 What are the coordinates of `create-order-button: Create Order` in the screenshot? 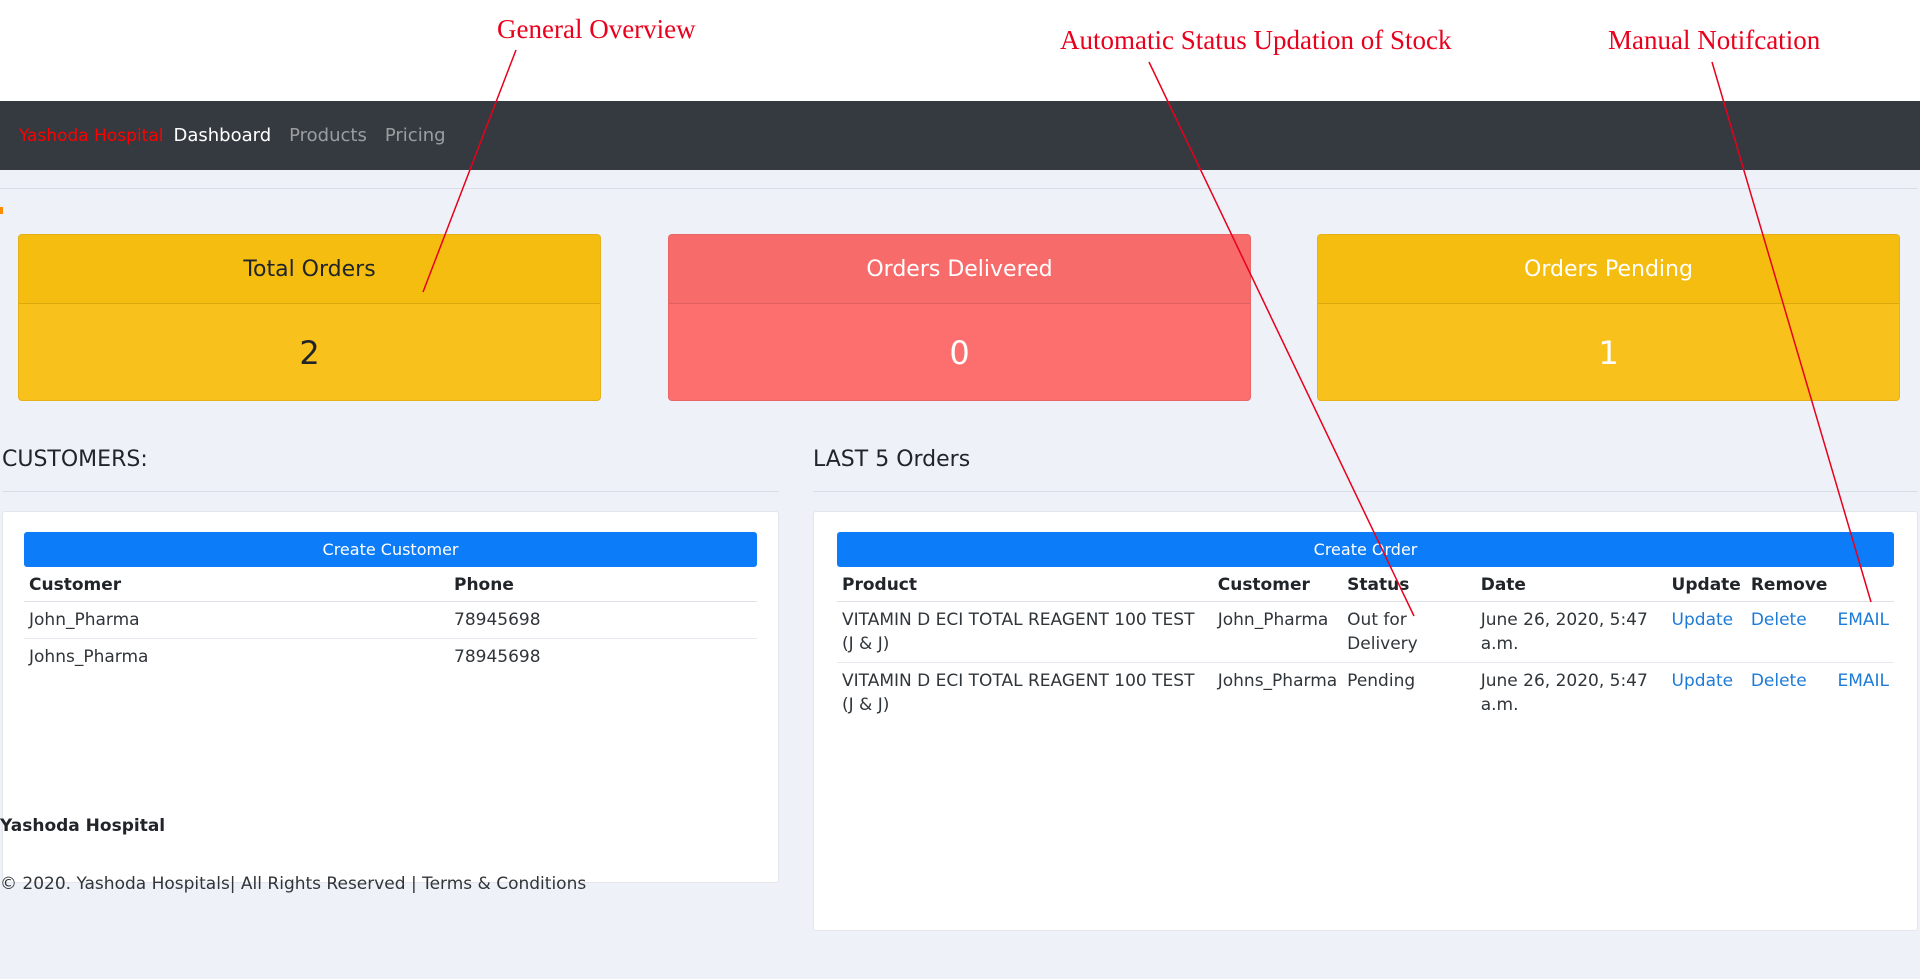 It's located at (1365, 549).